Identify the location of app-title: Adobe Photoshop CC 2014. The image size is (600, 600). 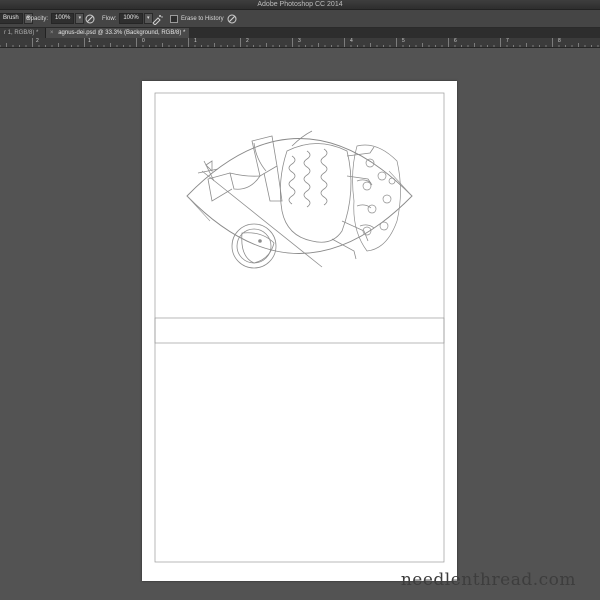
(300, 4).